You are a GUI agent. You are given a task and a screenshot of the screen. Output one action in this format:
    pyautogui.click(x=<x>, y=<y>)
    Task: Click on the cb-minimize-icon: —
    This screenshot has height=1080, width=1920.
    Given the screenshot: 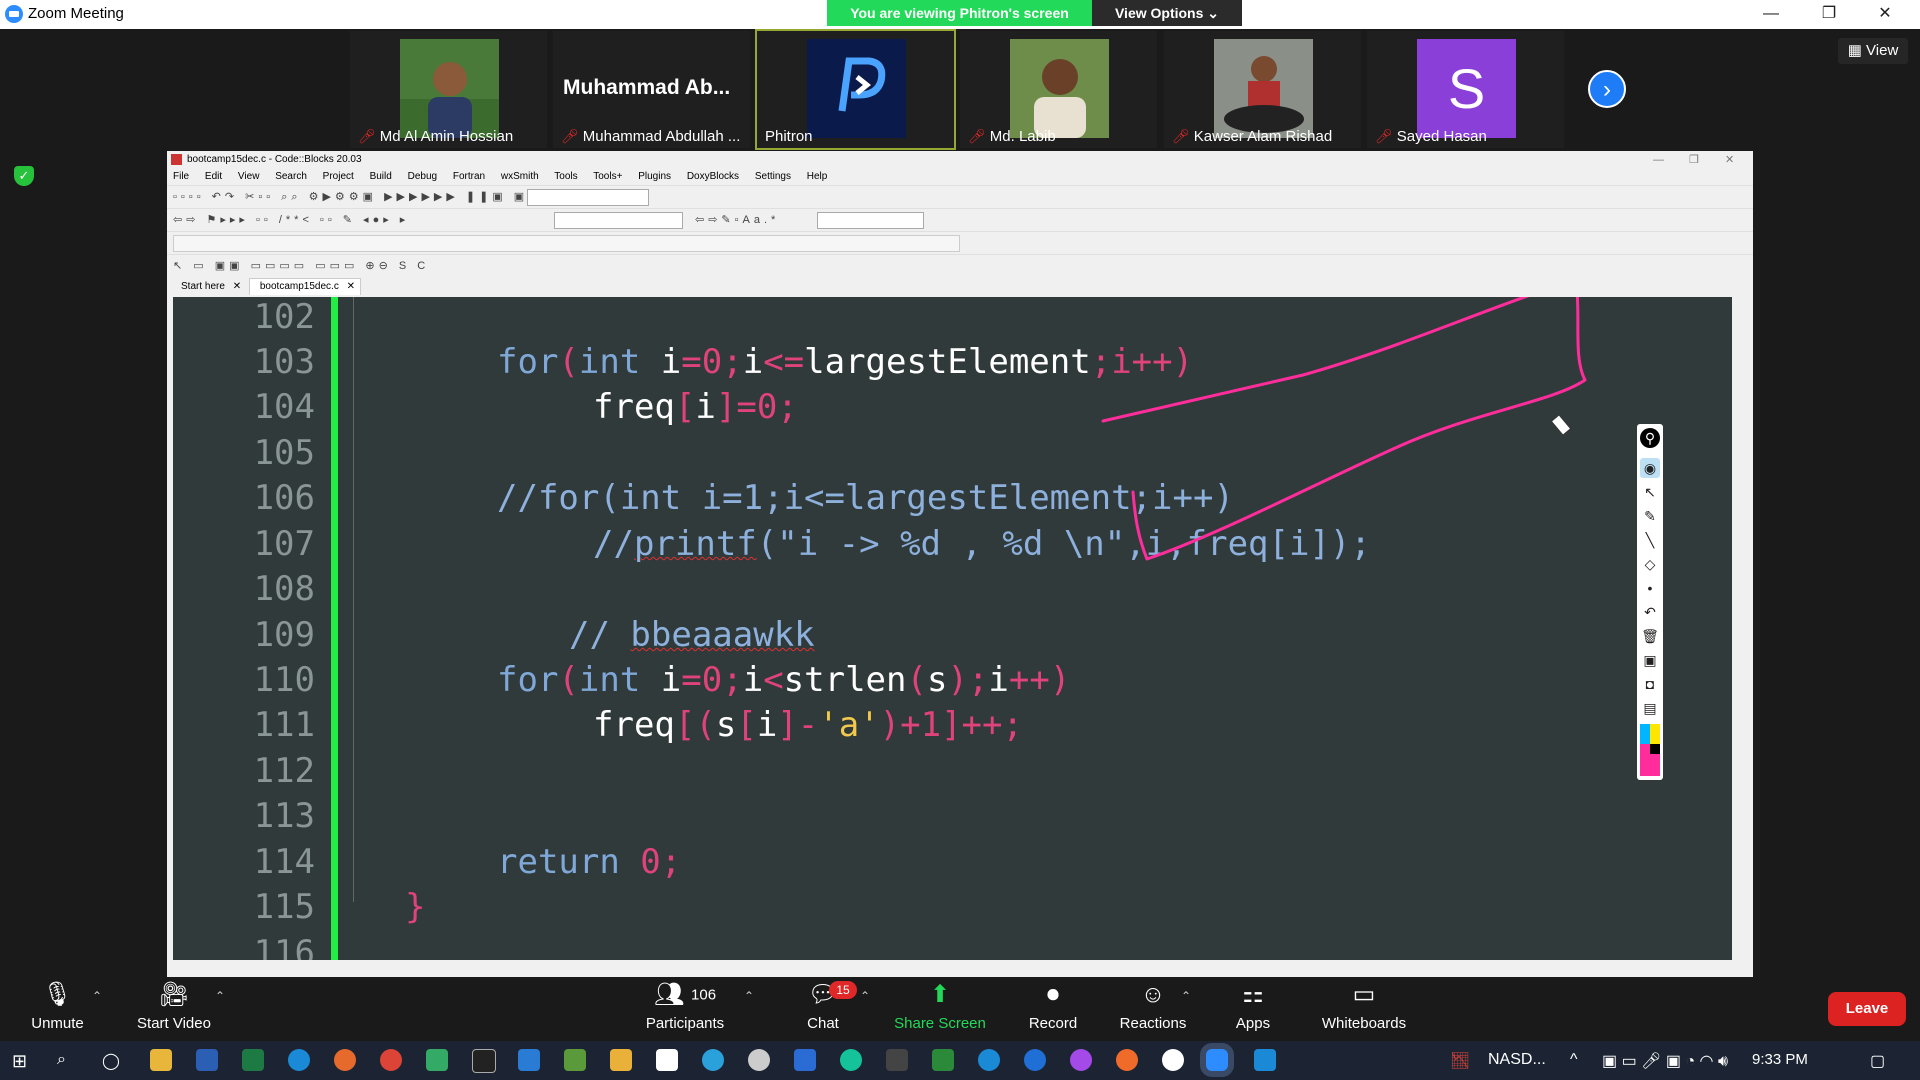 What is the action you would take?
    pyautogui.click(x=1658, y=160)
    